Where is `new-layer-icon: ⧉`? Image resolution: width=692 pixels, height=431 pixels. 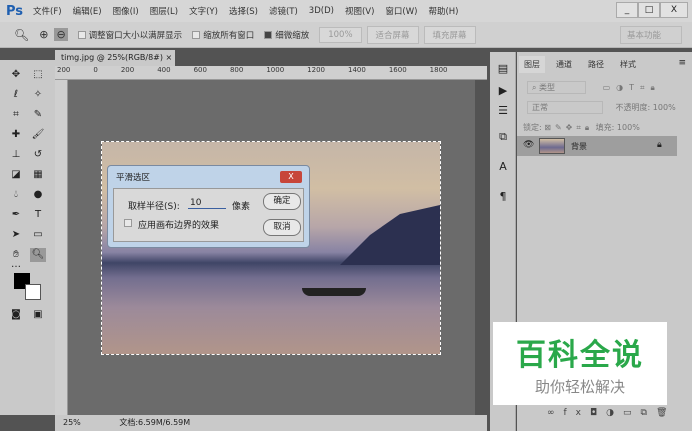
new-layer-icon: ⧉ is located at coordinates (648, 413).